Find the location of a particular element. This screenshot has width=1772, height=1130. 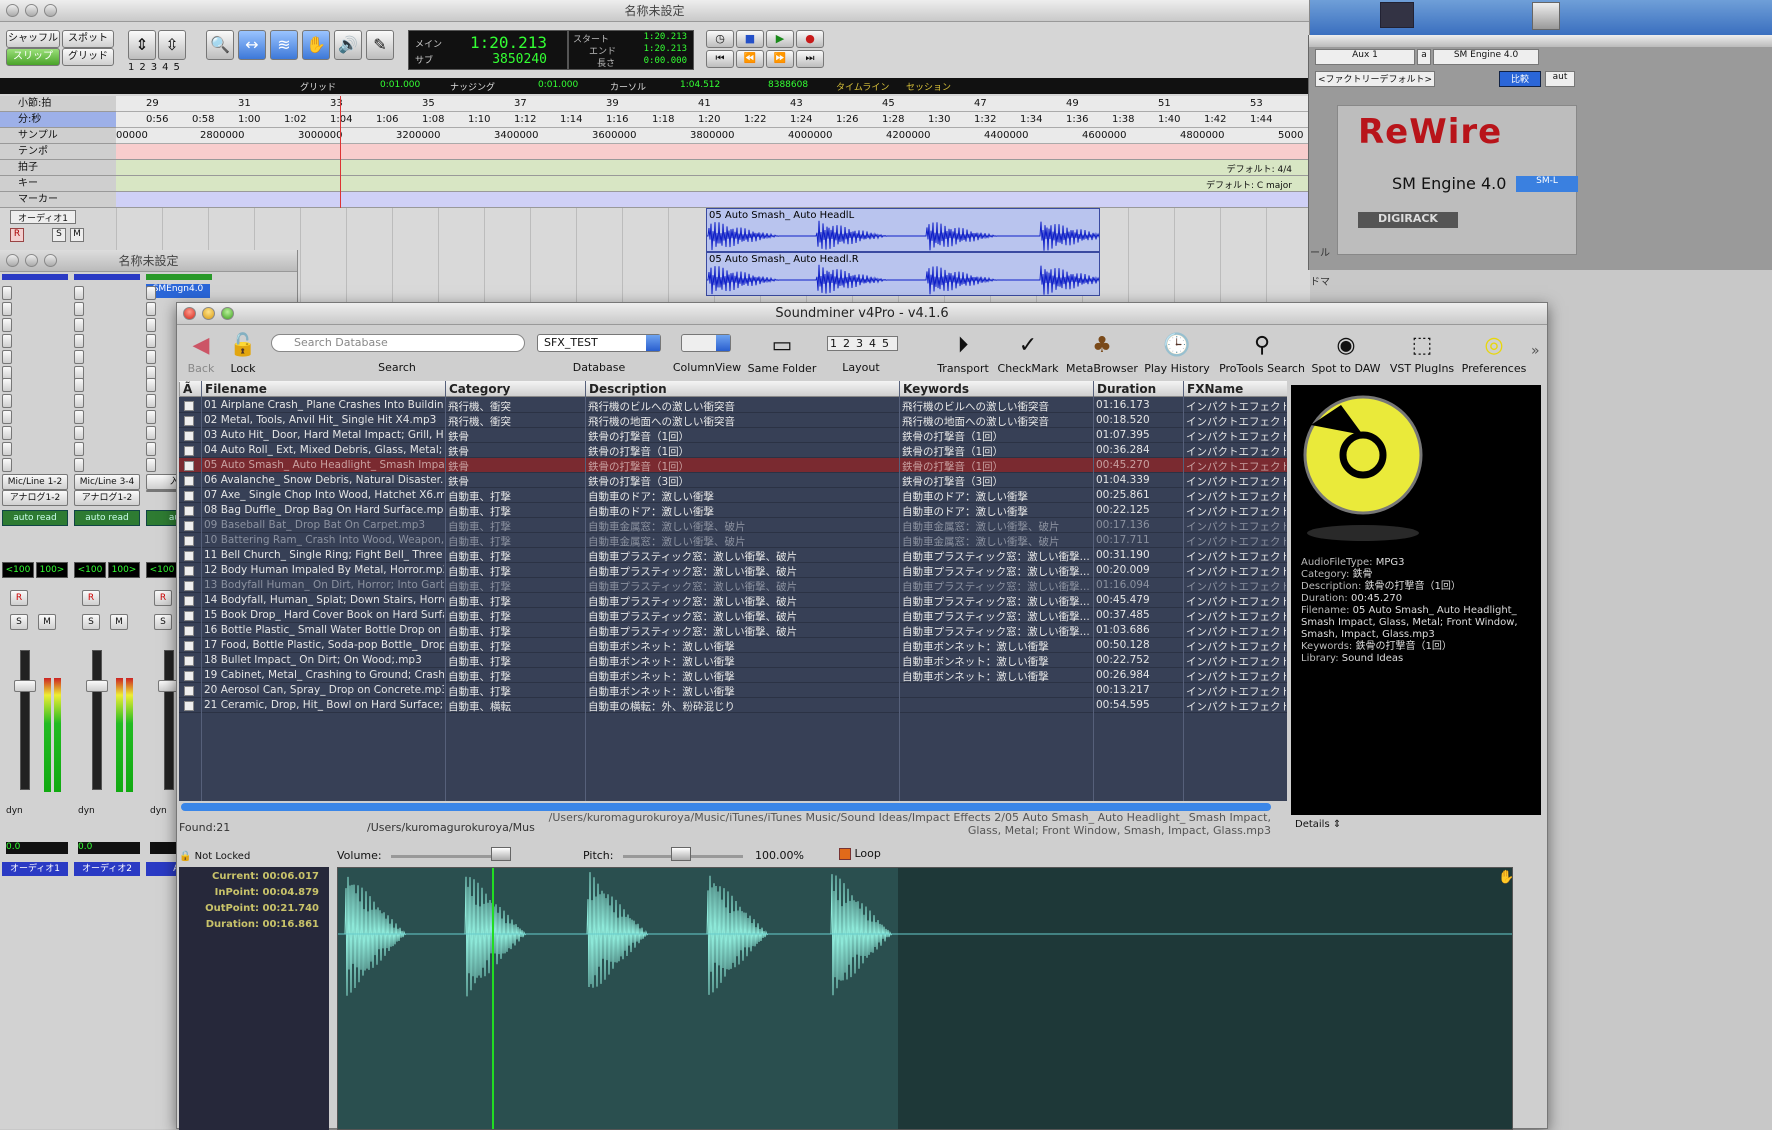

plugin-slot: Aux 1 is located at coordinates (1365, 57).